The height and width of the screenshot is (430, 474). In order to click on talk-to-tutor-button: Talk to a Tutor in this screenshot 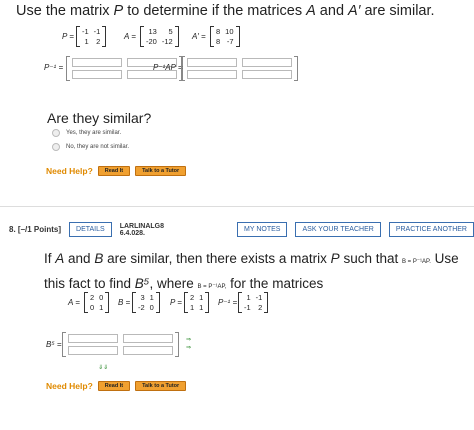, I will do `click(161, 171)`.